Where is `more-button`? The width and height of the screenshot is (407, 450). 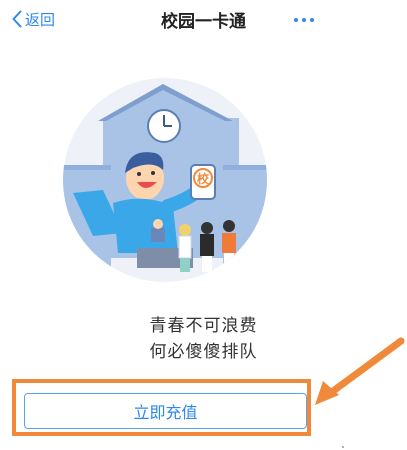
more-button is located at coordinates (304, 19).